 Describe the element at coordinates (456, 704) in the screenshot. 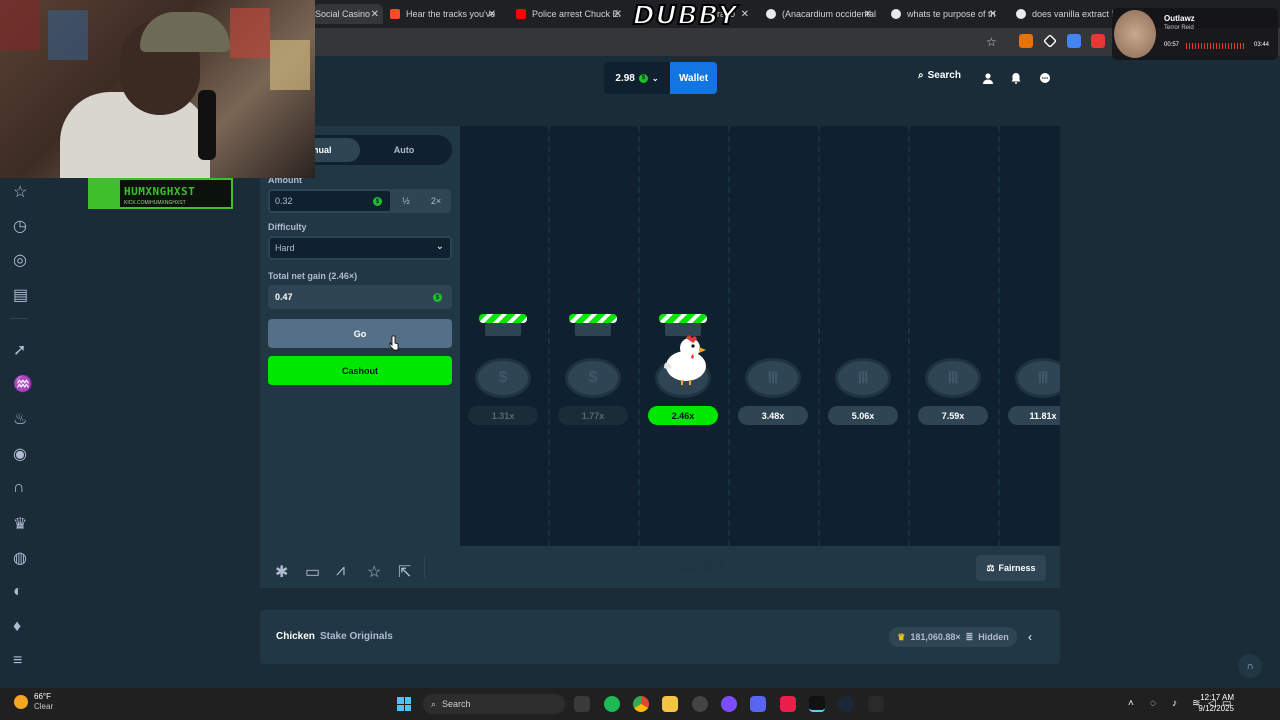

I see `taskbar-search-label: Search` at that location.